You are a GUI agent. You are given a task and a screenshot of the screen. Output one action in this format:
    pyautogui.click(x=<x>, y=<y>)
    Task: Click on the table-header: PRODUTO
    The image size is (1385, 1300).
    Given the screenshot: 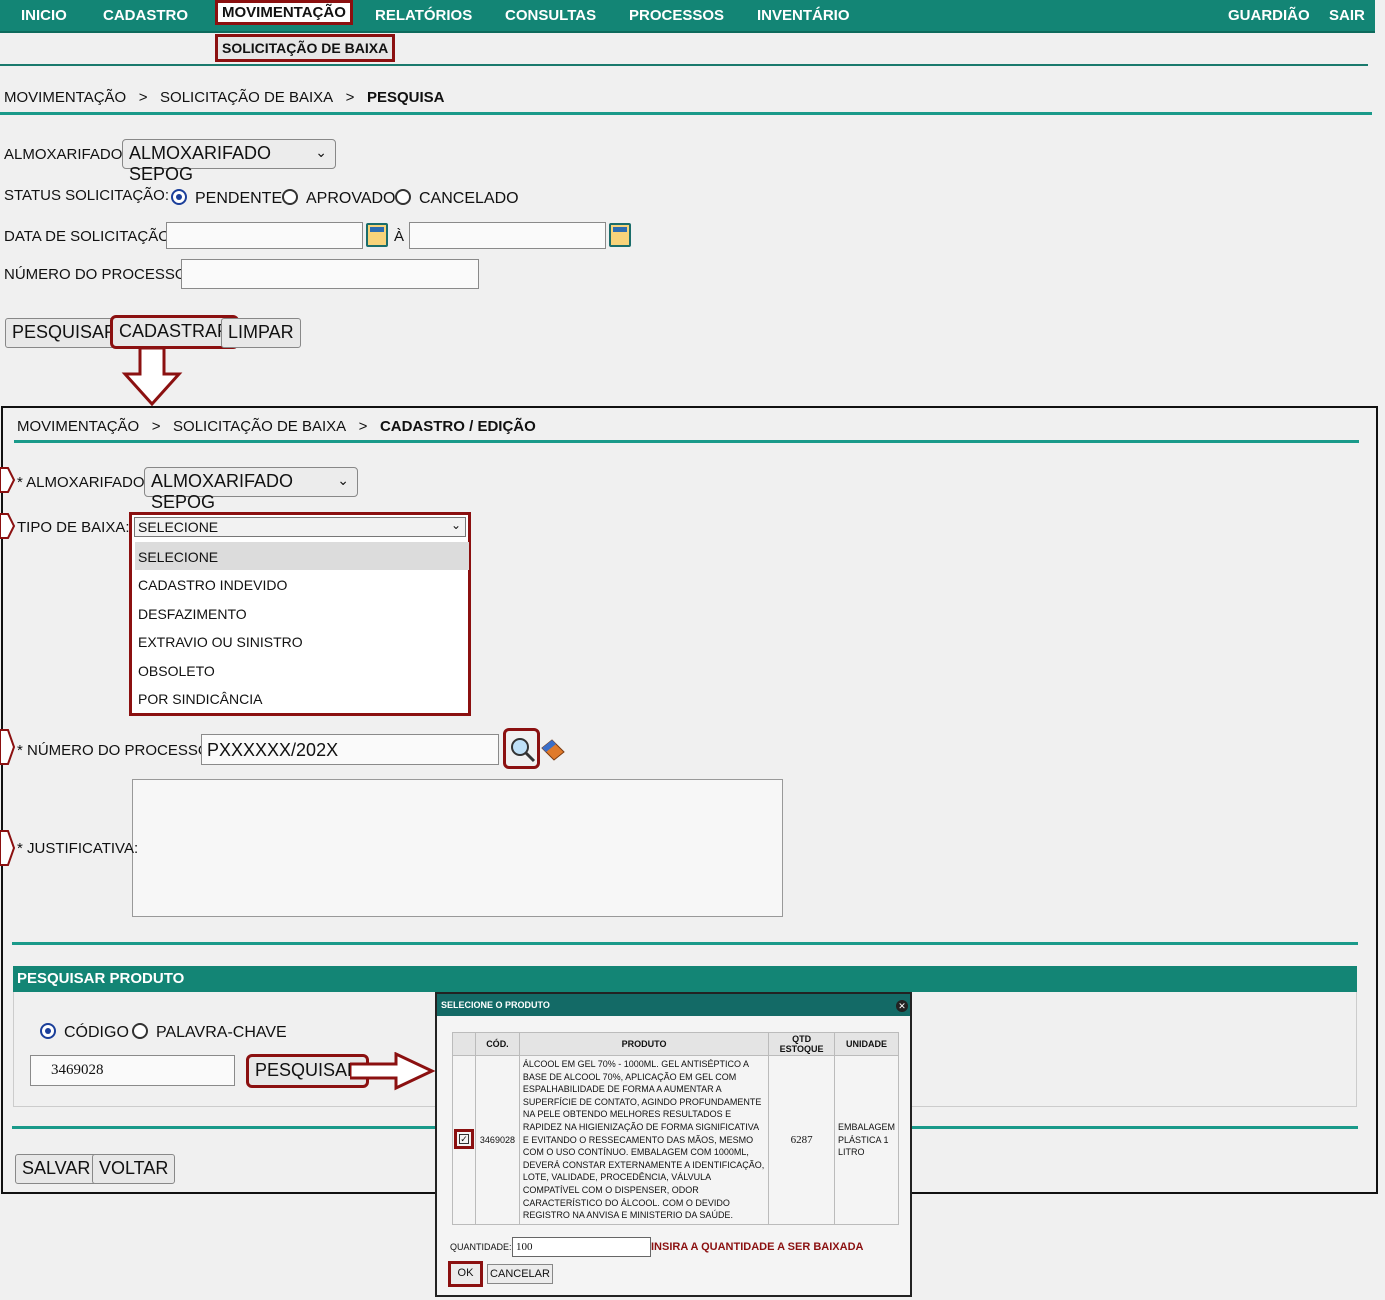 What is the action you would take?
    pyautogui.click(x=644, y=1044)
    